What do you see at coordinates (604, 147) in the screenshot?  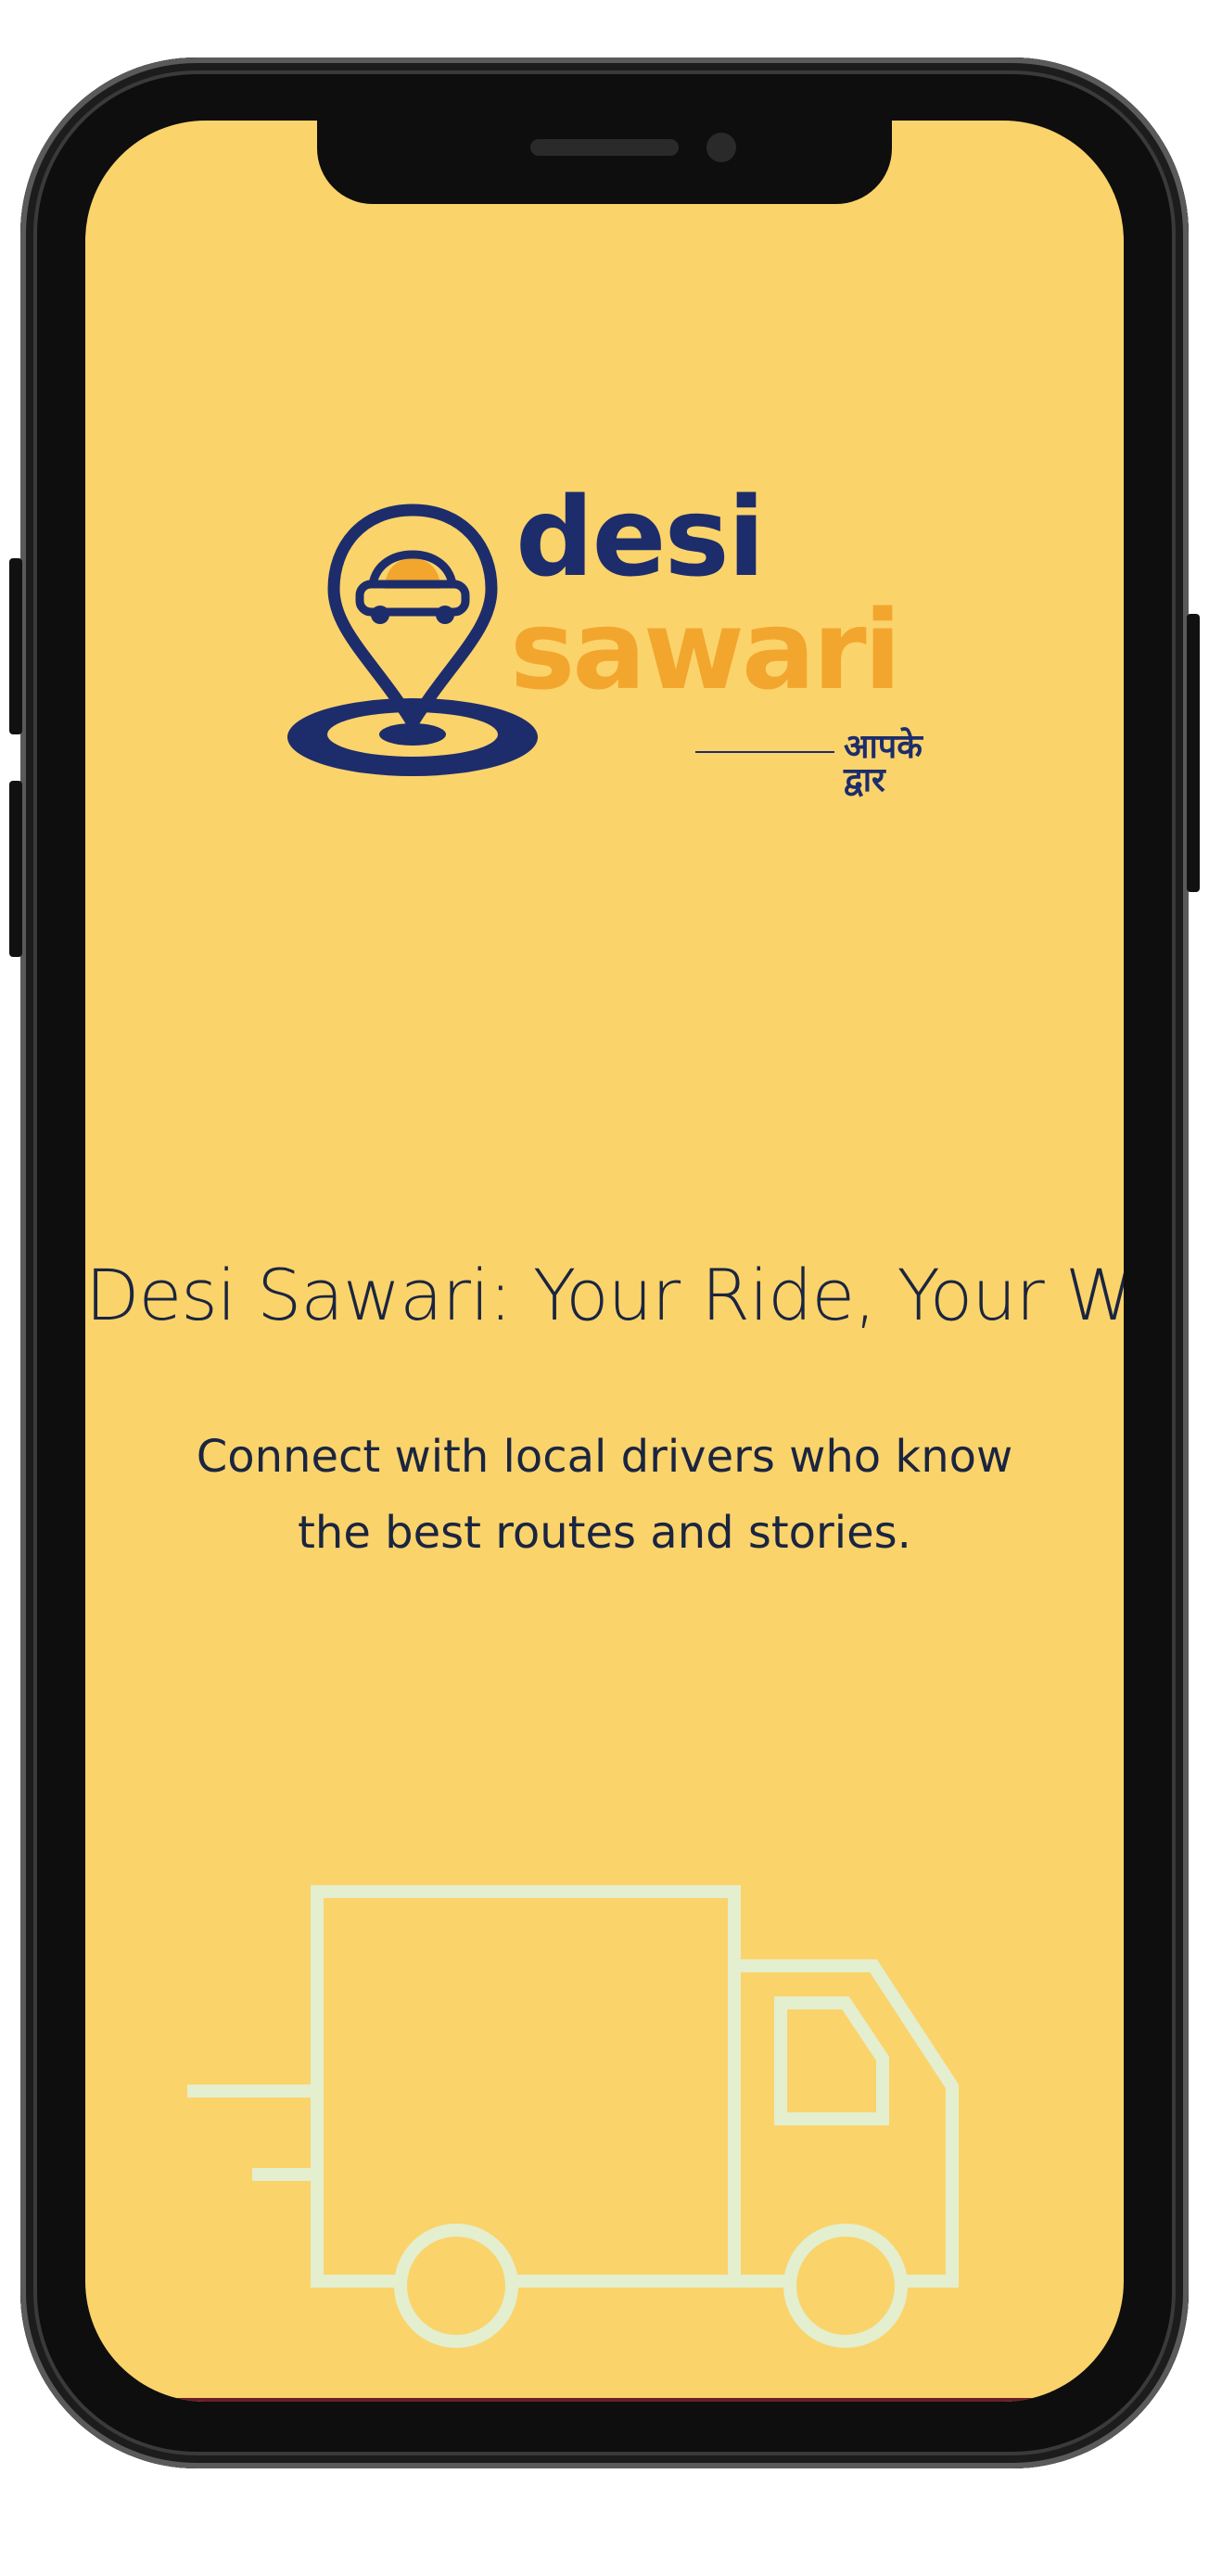 I see `speaker-grille` at bounding box center [604, 147].